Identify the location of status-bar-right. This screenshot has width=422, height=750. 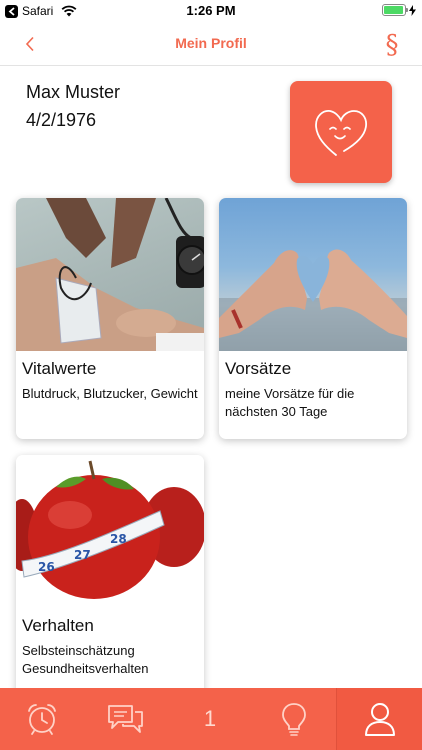
(399, 10).